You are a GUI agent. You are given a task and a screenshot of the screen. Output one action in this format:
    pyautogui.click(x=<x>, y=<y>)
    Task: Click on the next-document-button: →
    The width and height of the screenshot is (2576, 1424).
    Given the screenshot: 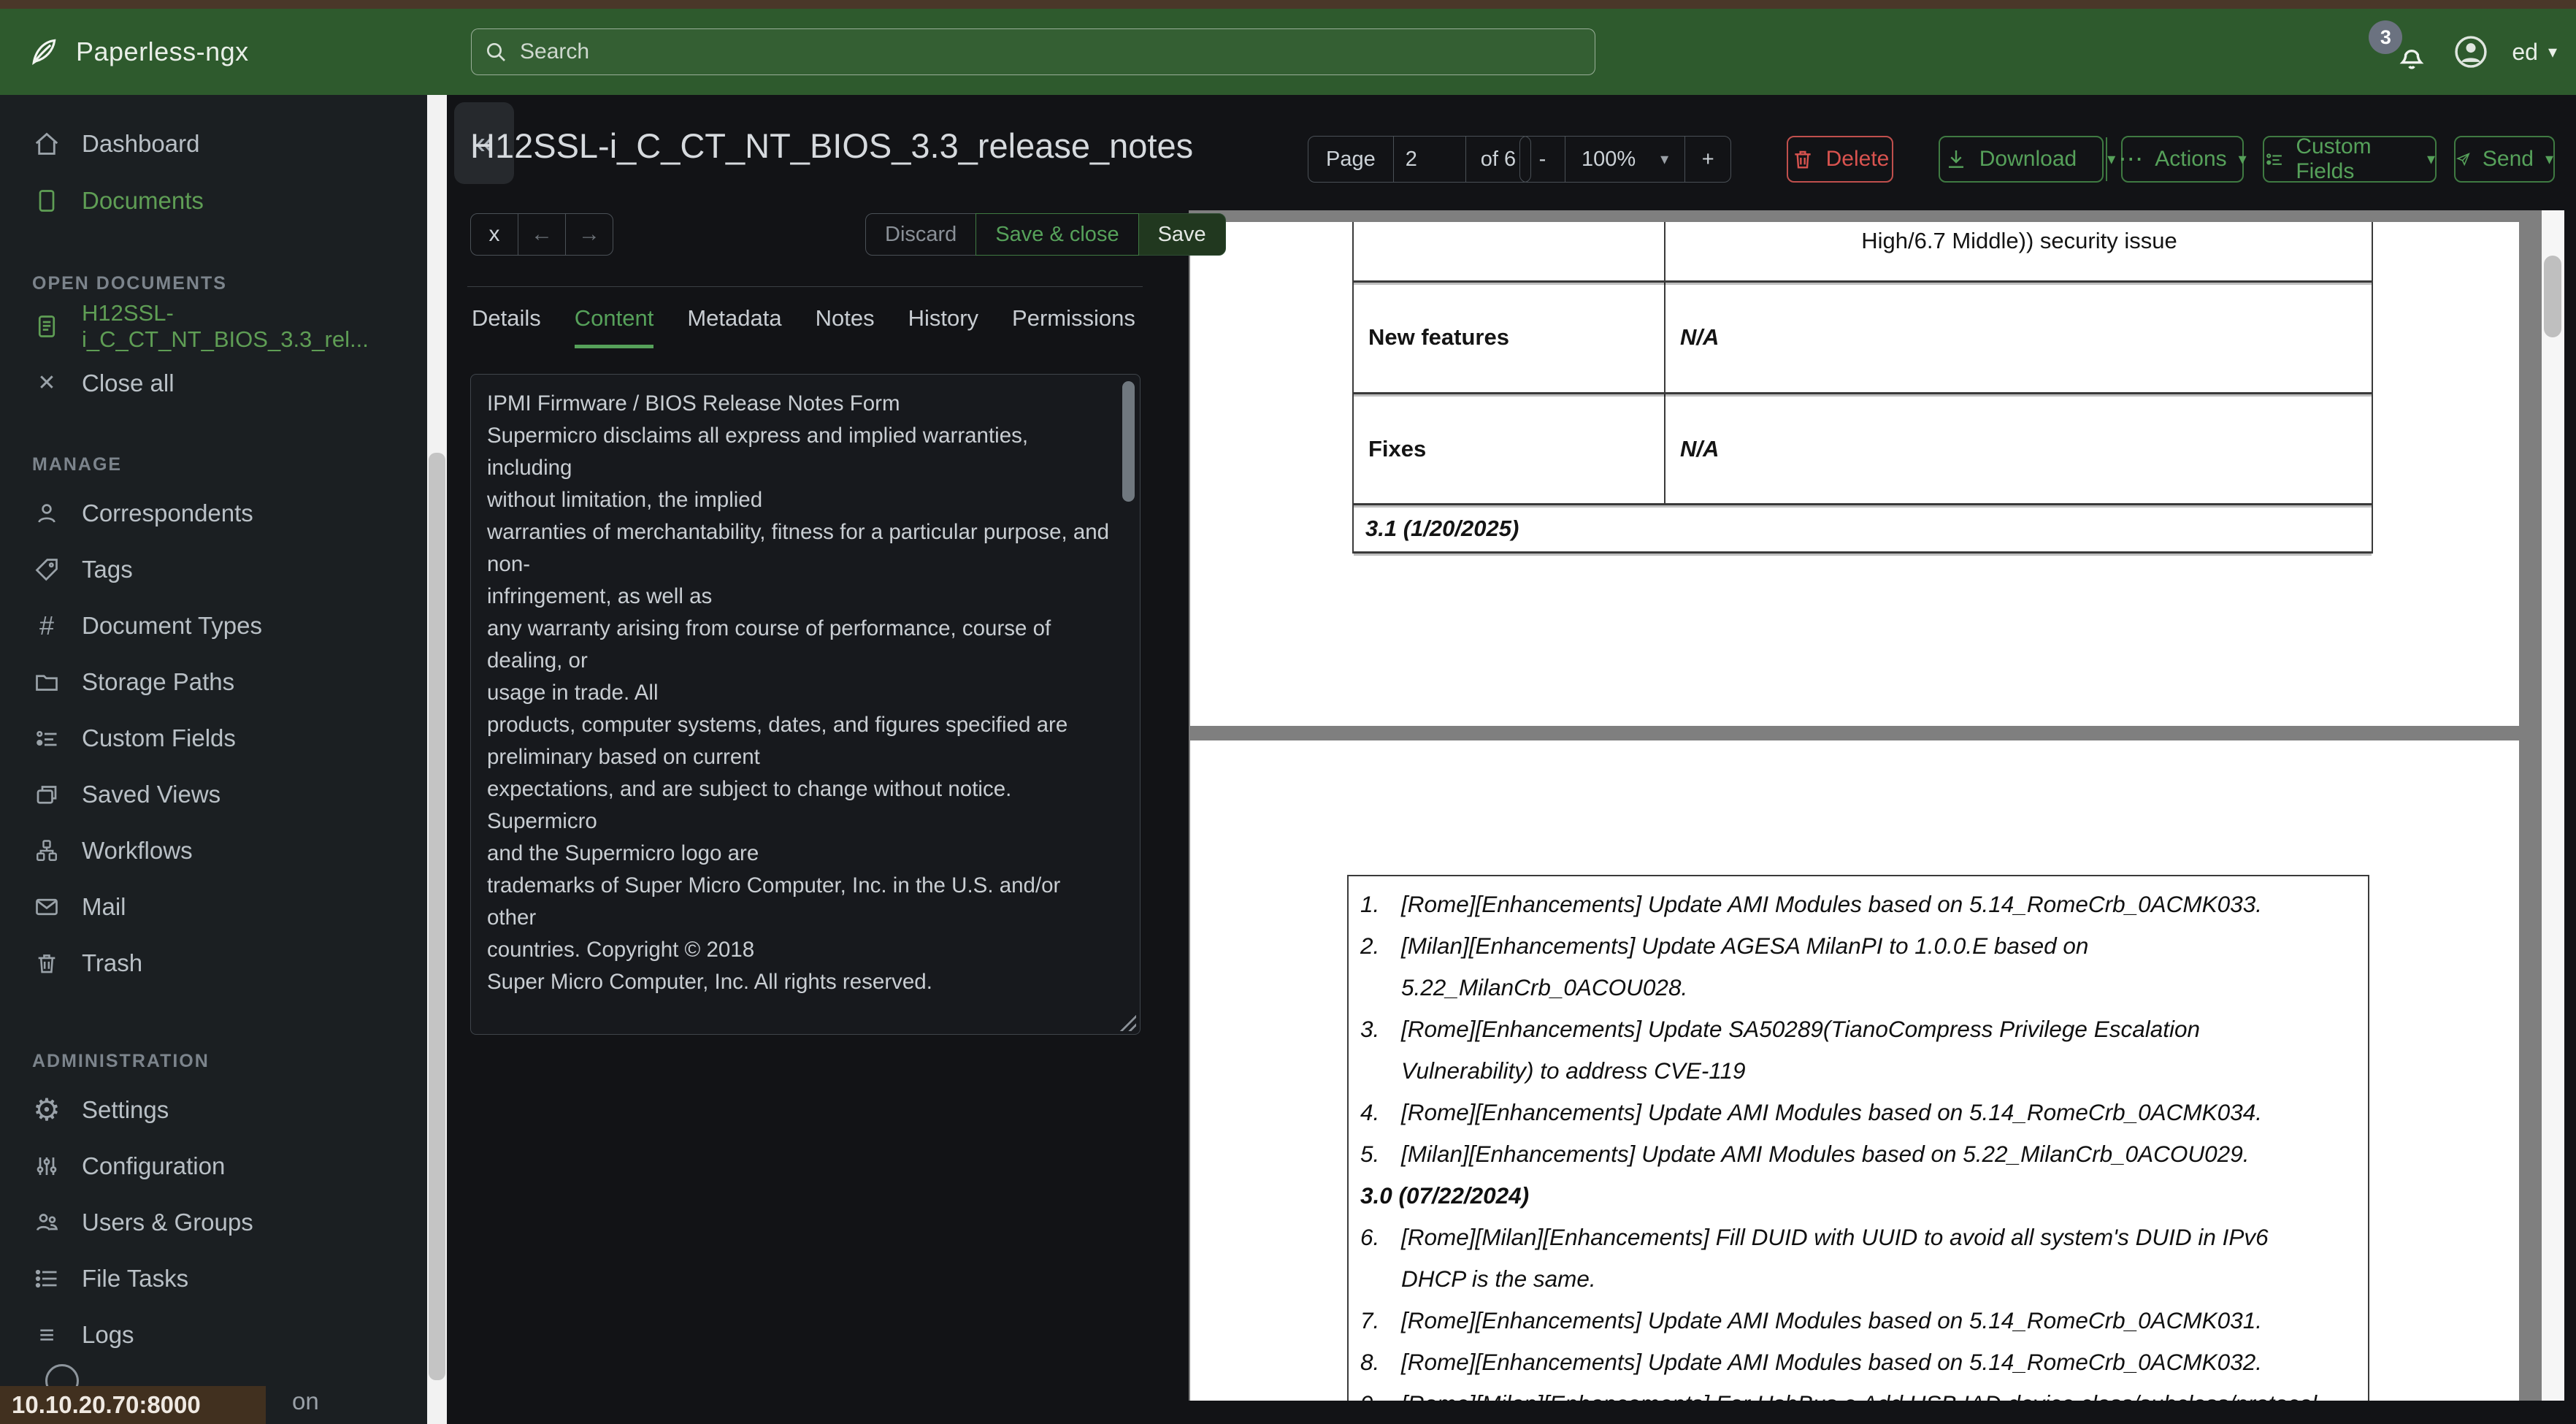 What is the action you would take?
    pyautogui.click(x=589, y=235)
    